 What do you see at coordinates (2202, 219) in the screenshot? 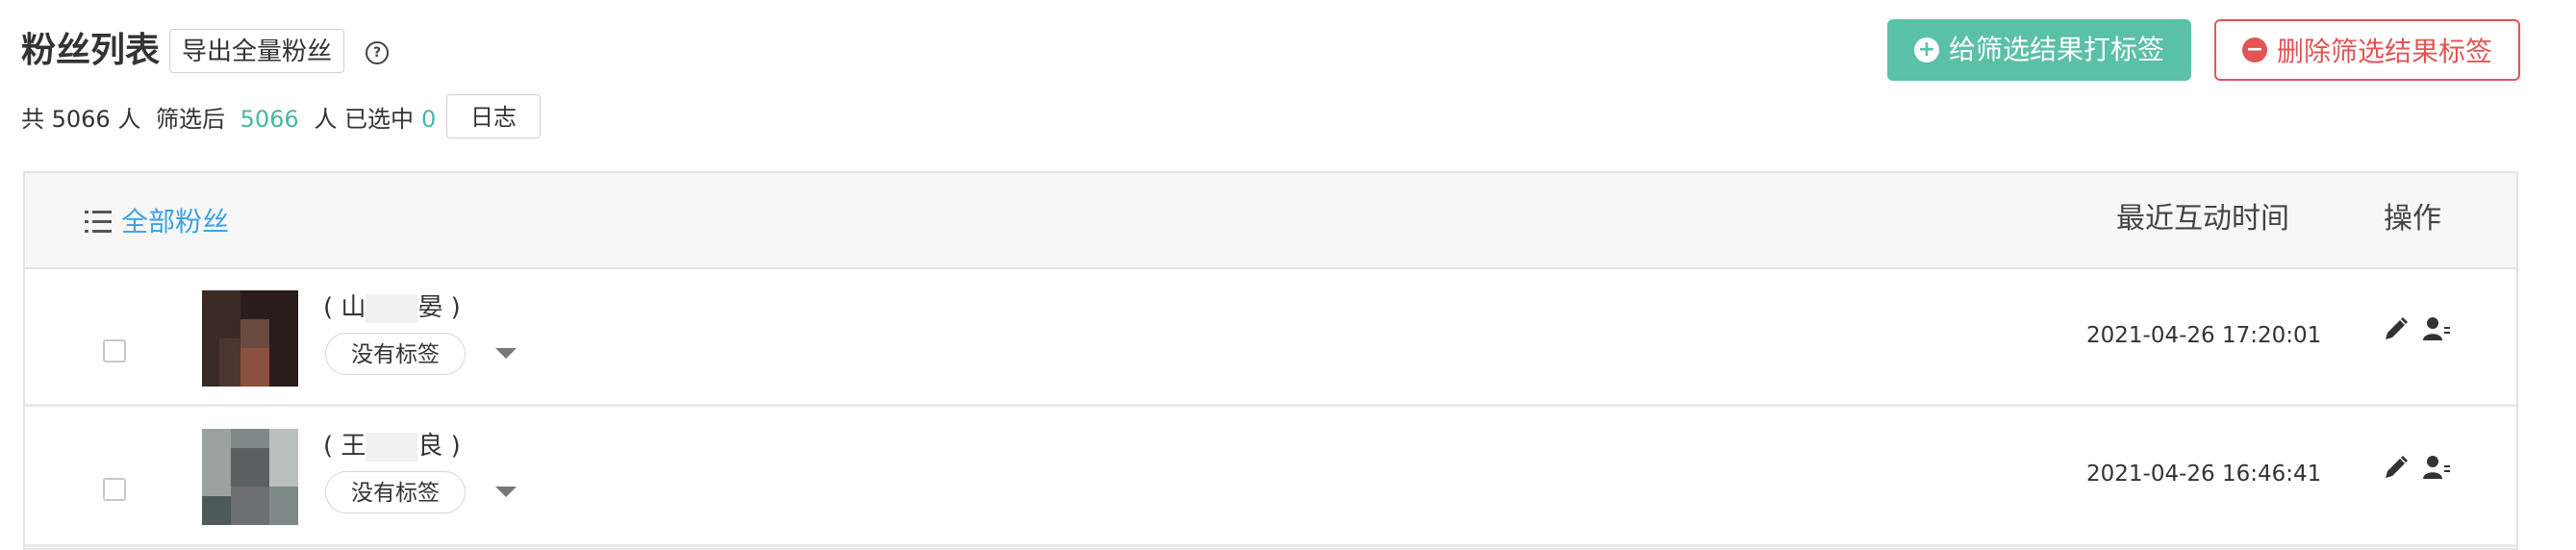
I see `column-header-last-interaction: 最近互动时间` at bounding box center [2202, 219].